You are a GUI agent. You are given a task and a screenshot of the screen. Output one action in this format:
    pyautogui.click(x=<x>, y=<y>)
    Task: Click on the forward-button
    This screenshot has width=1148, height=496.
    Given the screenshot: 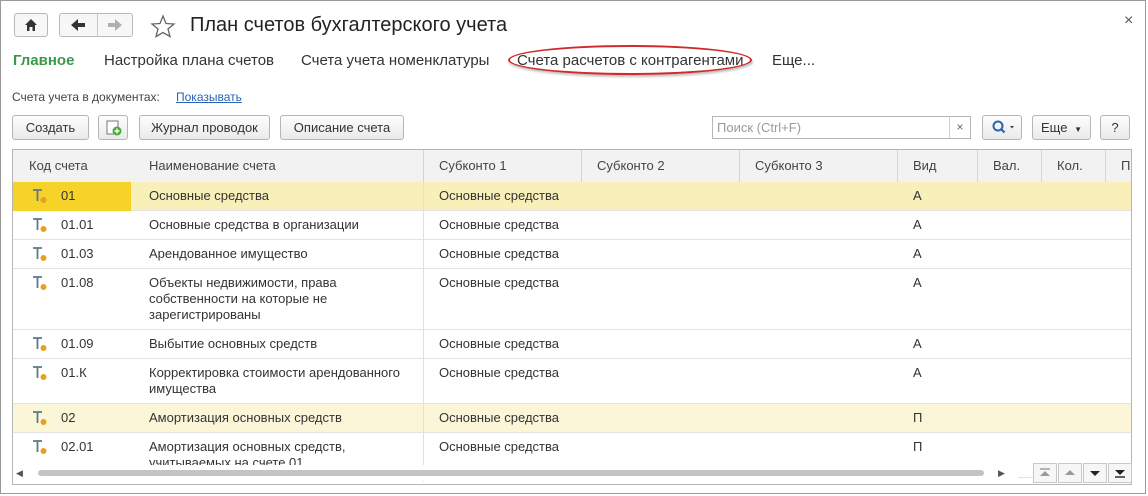 What is the action you would take?
    pyautogui.click(x=115, y=25)
    